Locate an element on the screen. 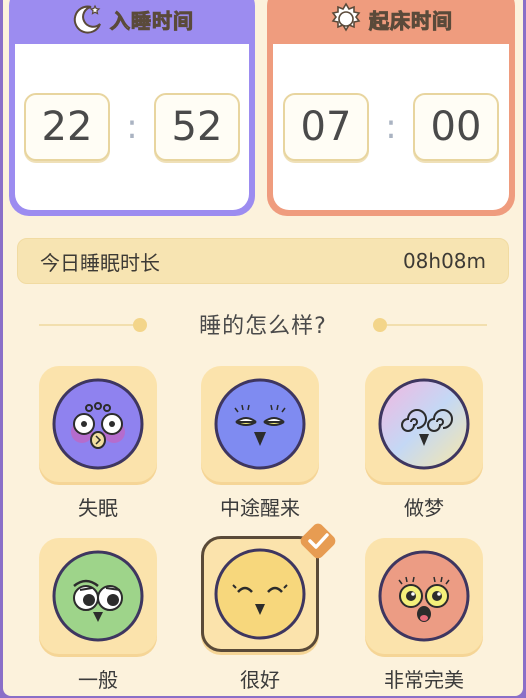  mood-perfect-tile is located at coordinates (424, 596).